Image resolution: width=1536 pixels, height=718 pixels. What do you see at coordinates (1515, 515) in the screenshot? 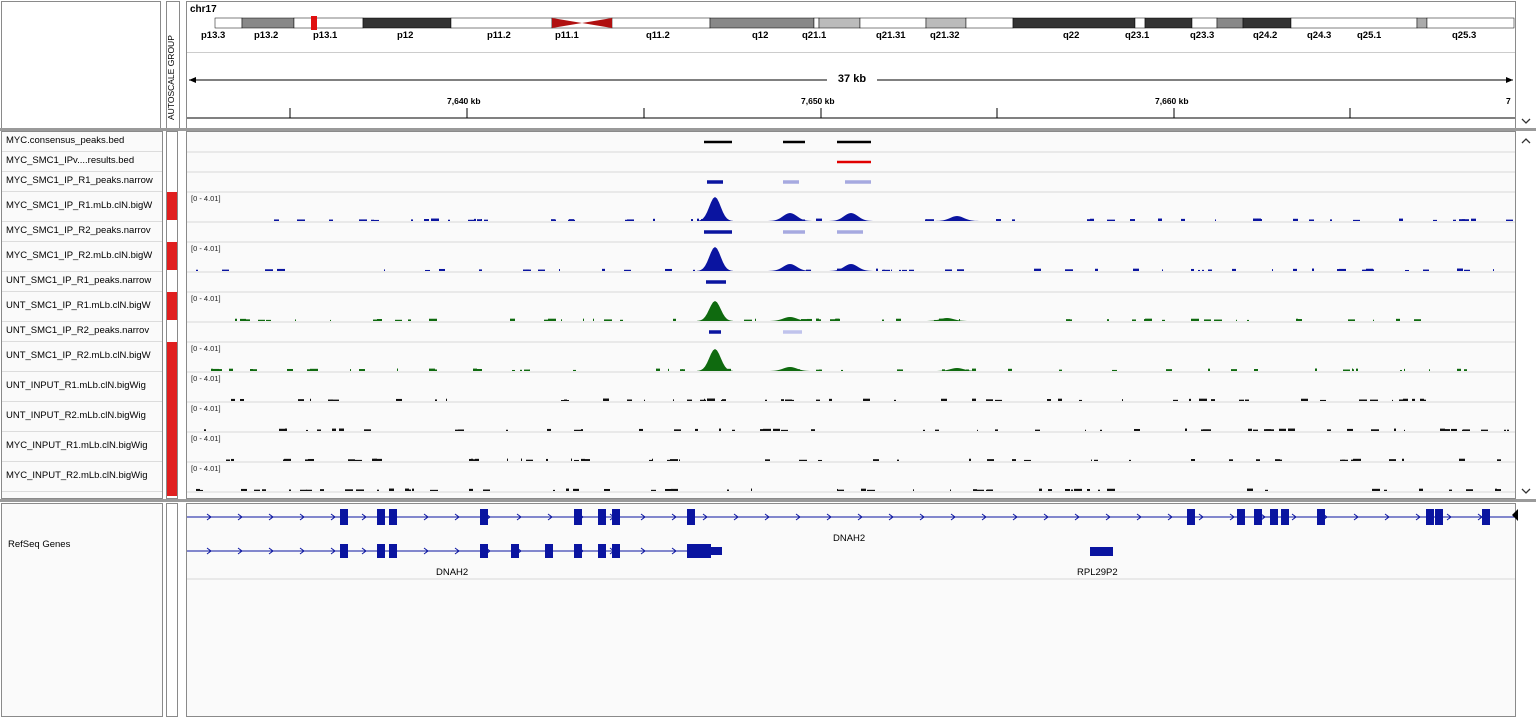
I see `expand-right-icon` at bounding box center [1515, 515].